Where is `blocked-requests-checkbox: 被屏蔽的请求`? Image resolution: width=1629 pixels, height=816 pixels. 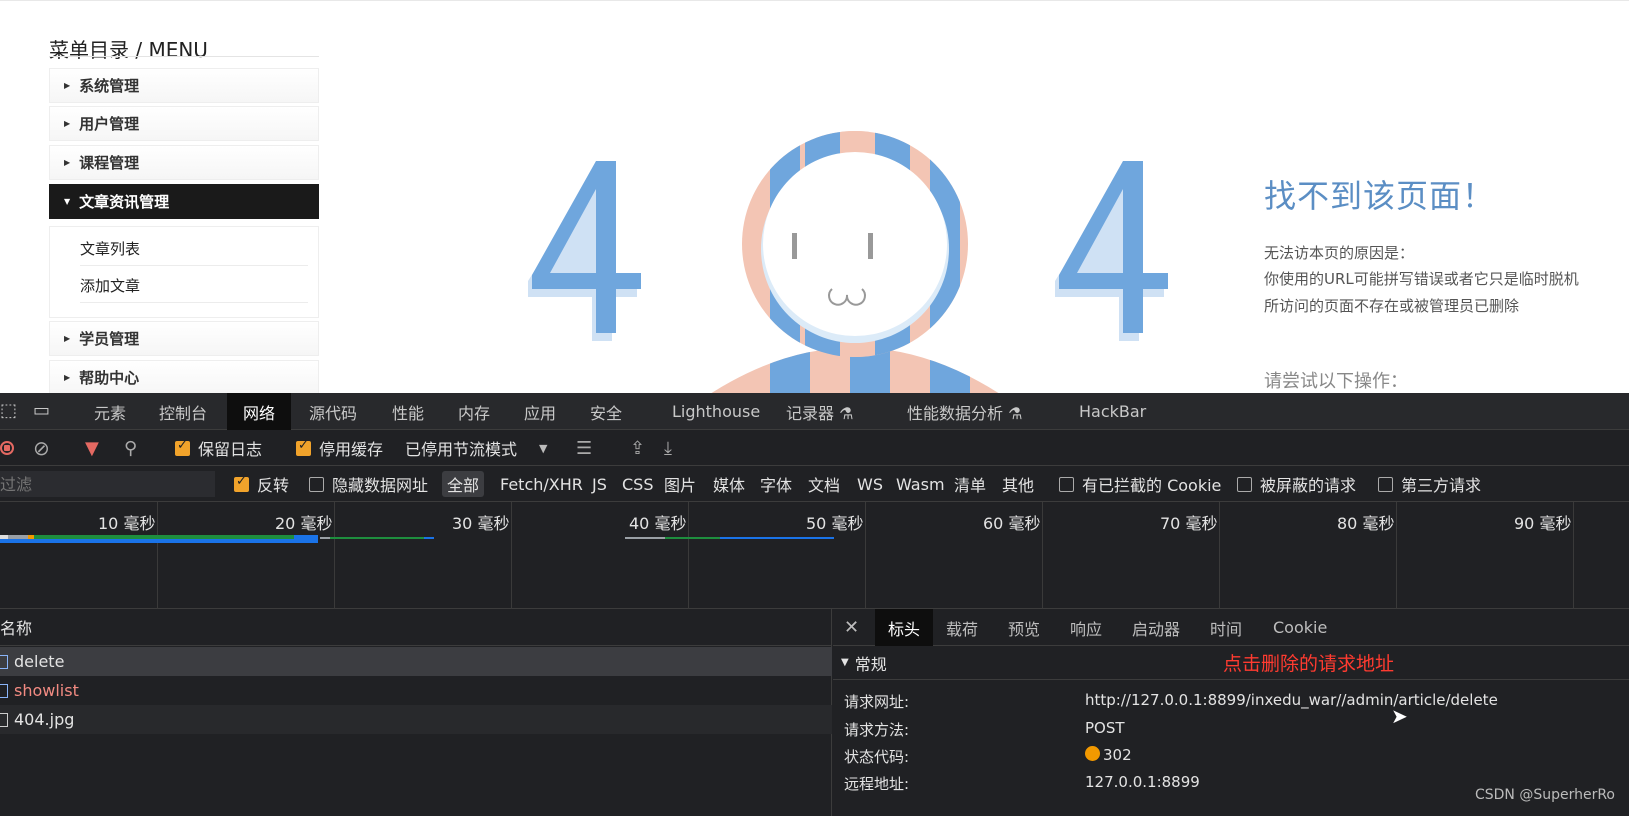 blocked-requests-checkbox: 被屏蔽的请求 is located at coordinates (1296, 484).